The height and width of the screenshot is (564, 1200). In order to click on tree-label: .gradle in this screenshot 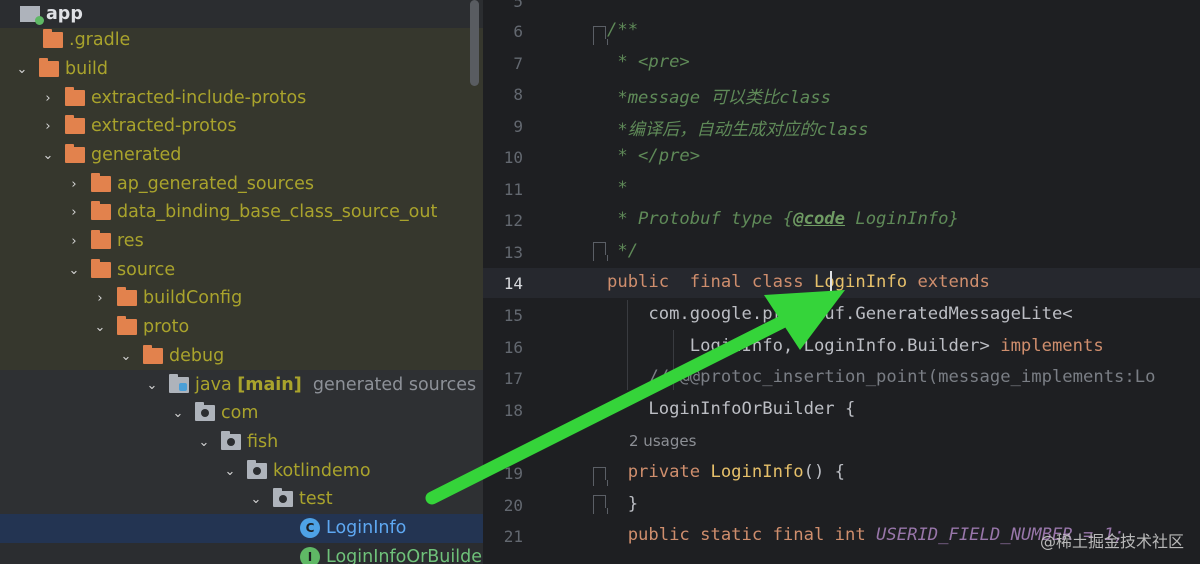, I will do `click(100, 40)`.